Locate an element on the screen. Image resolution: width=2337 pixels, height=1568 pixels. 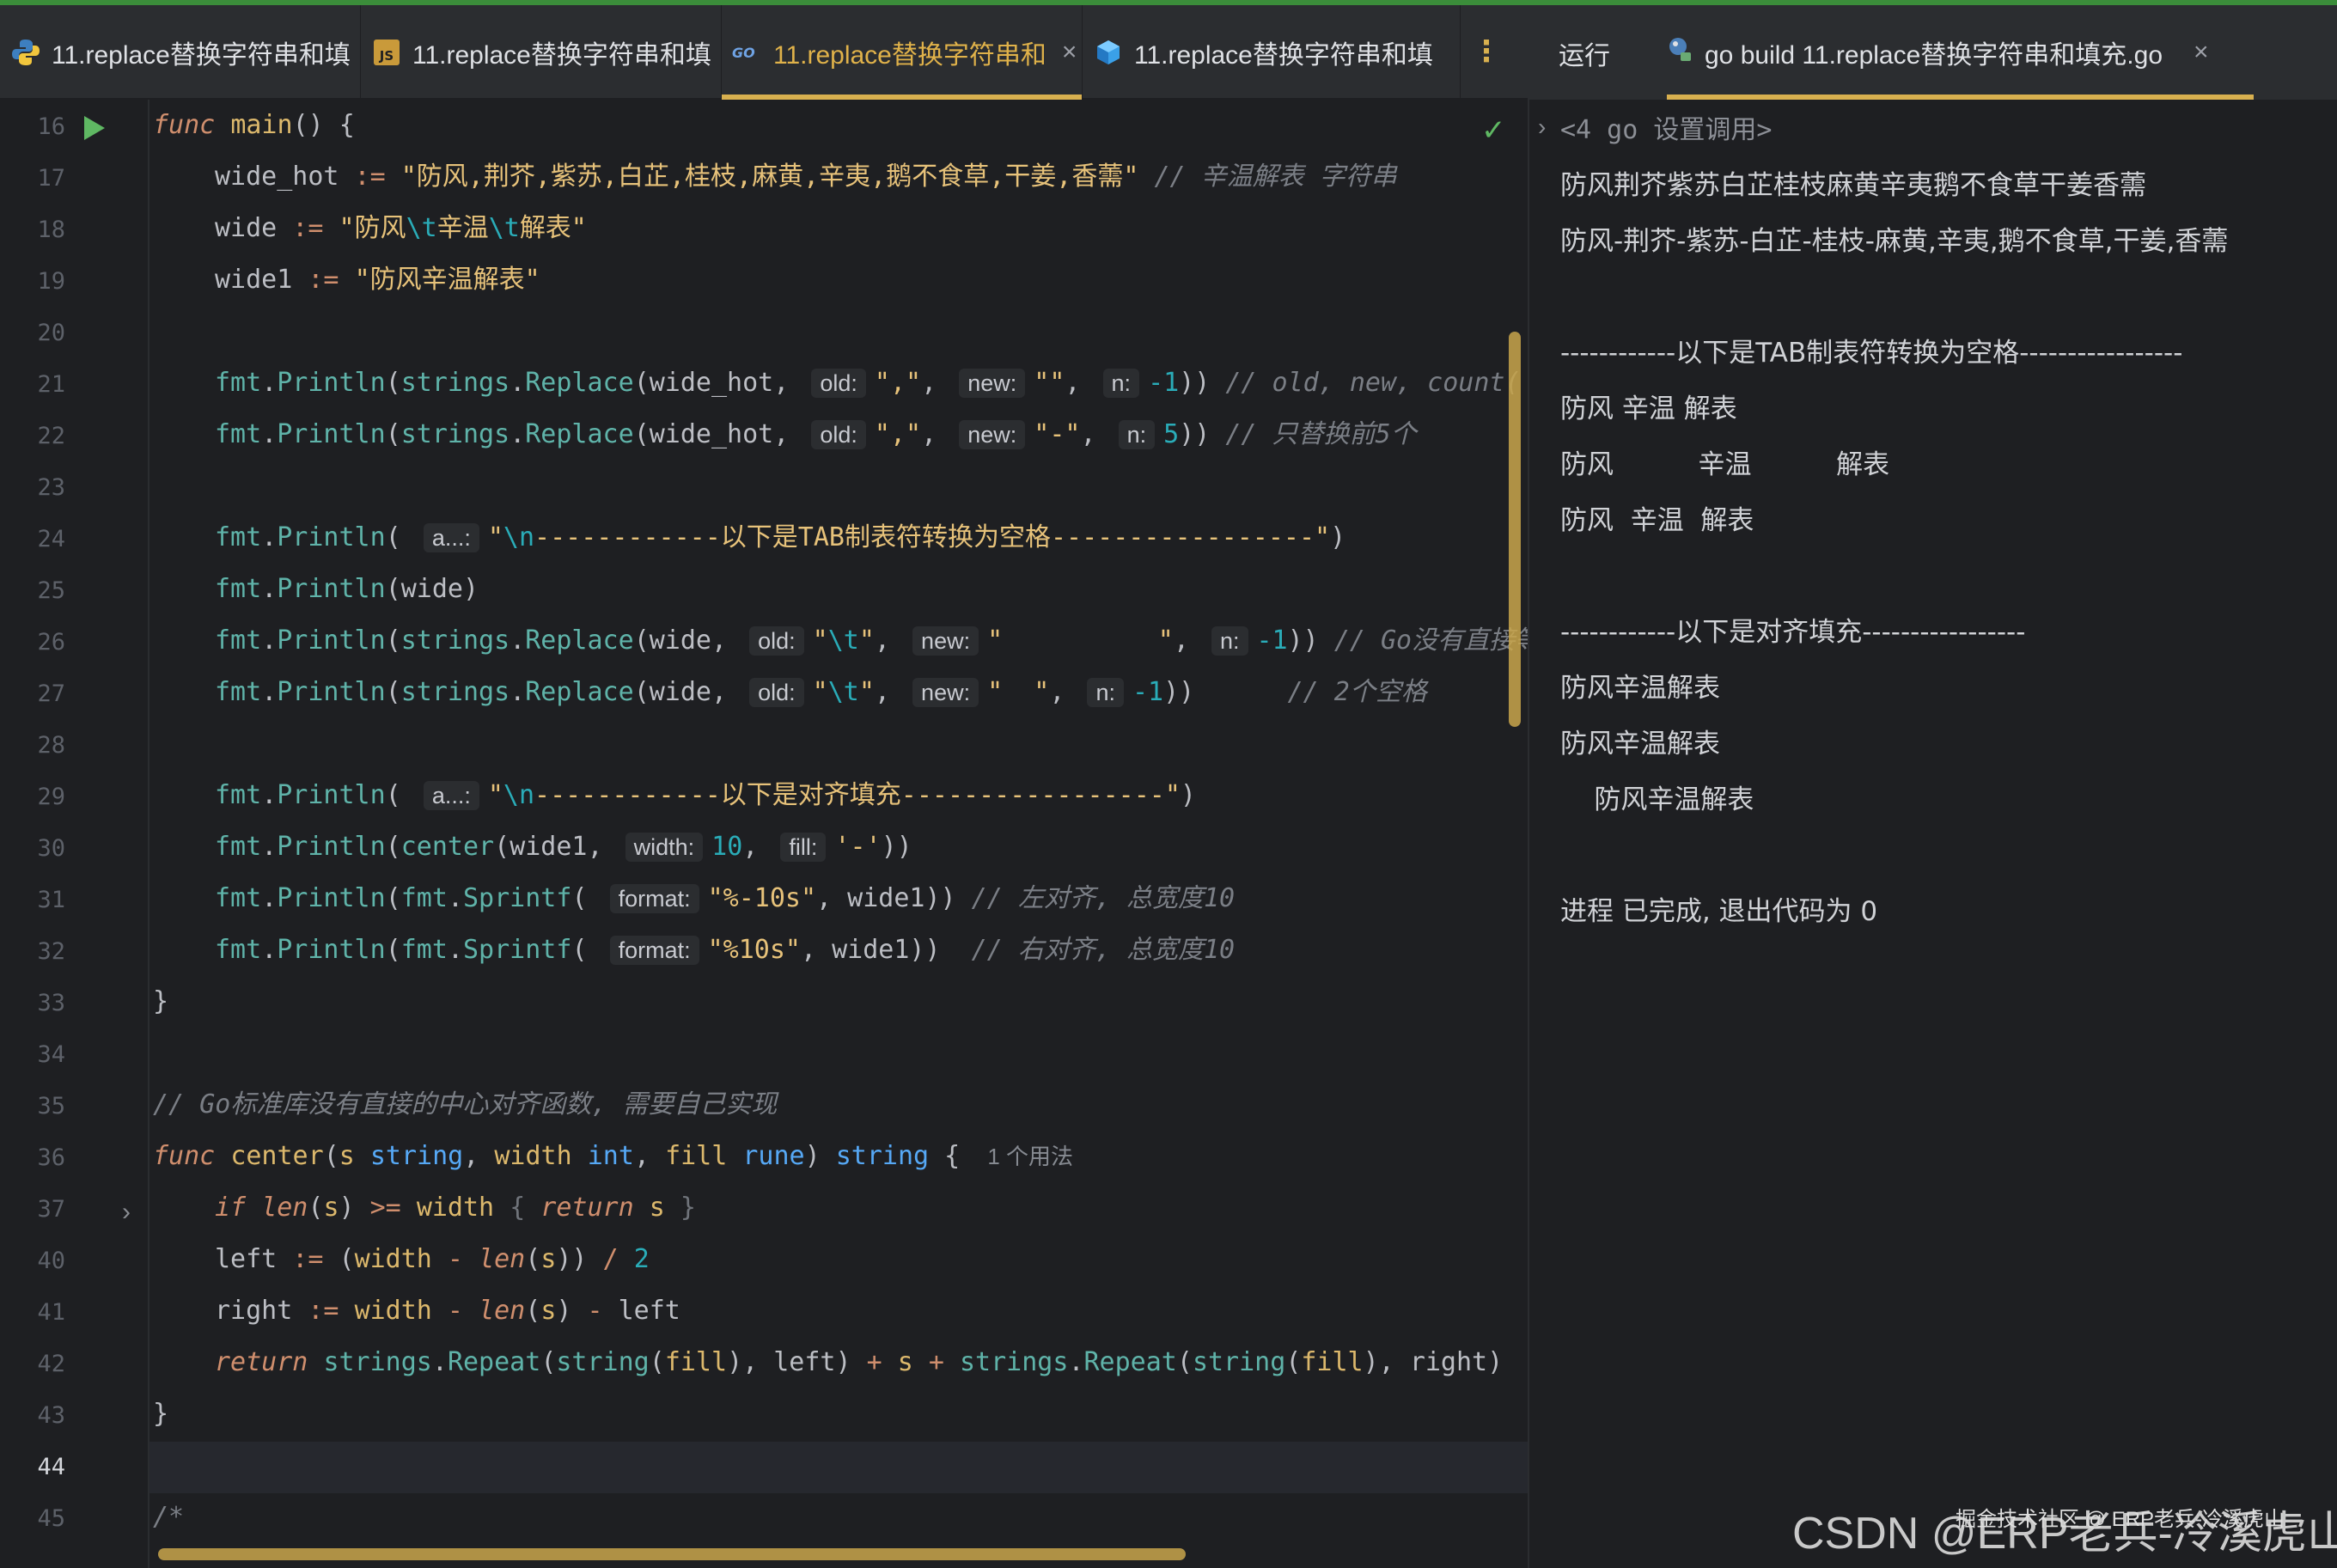
line-number: 22 is located at coordinates (51, 436).